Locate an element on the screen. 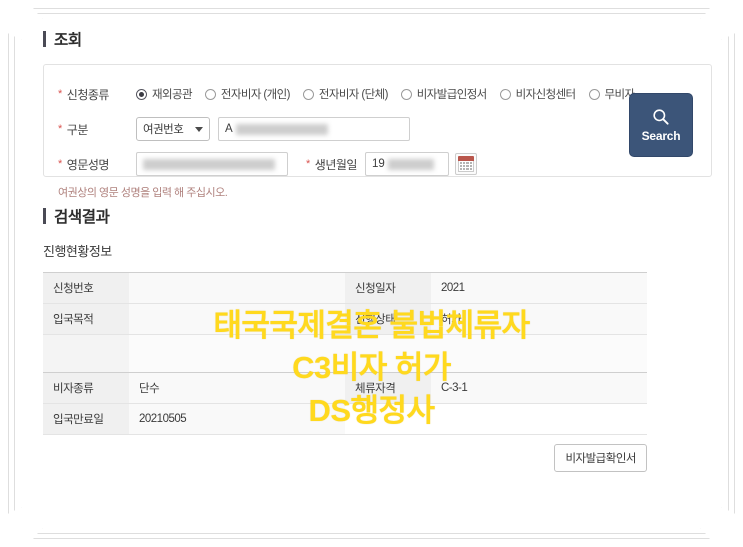 This screenshot has height=547, width=743. row-label-entry-expiry: 입국만료일 is located at coordinates (86, 419).